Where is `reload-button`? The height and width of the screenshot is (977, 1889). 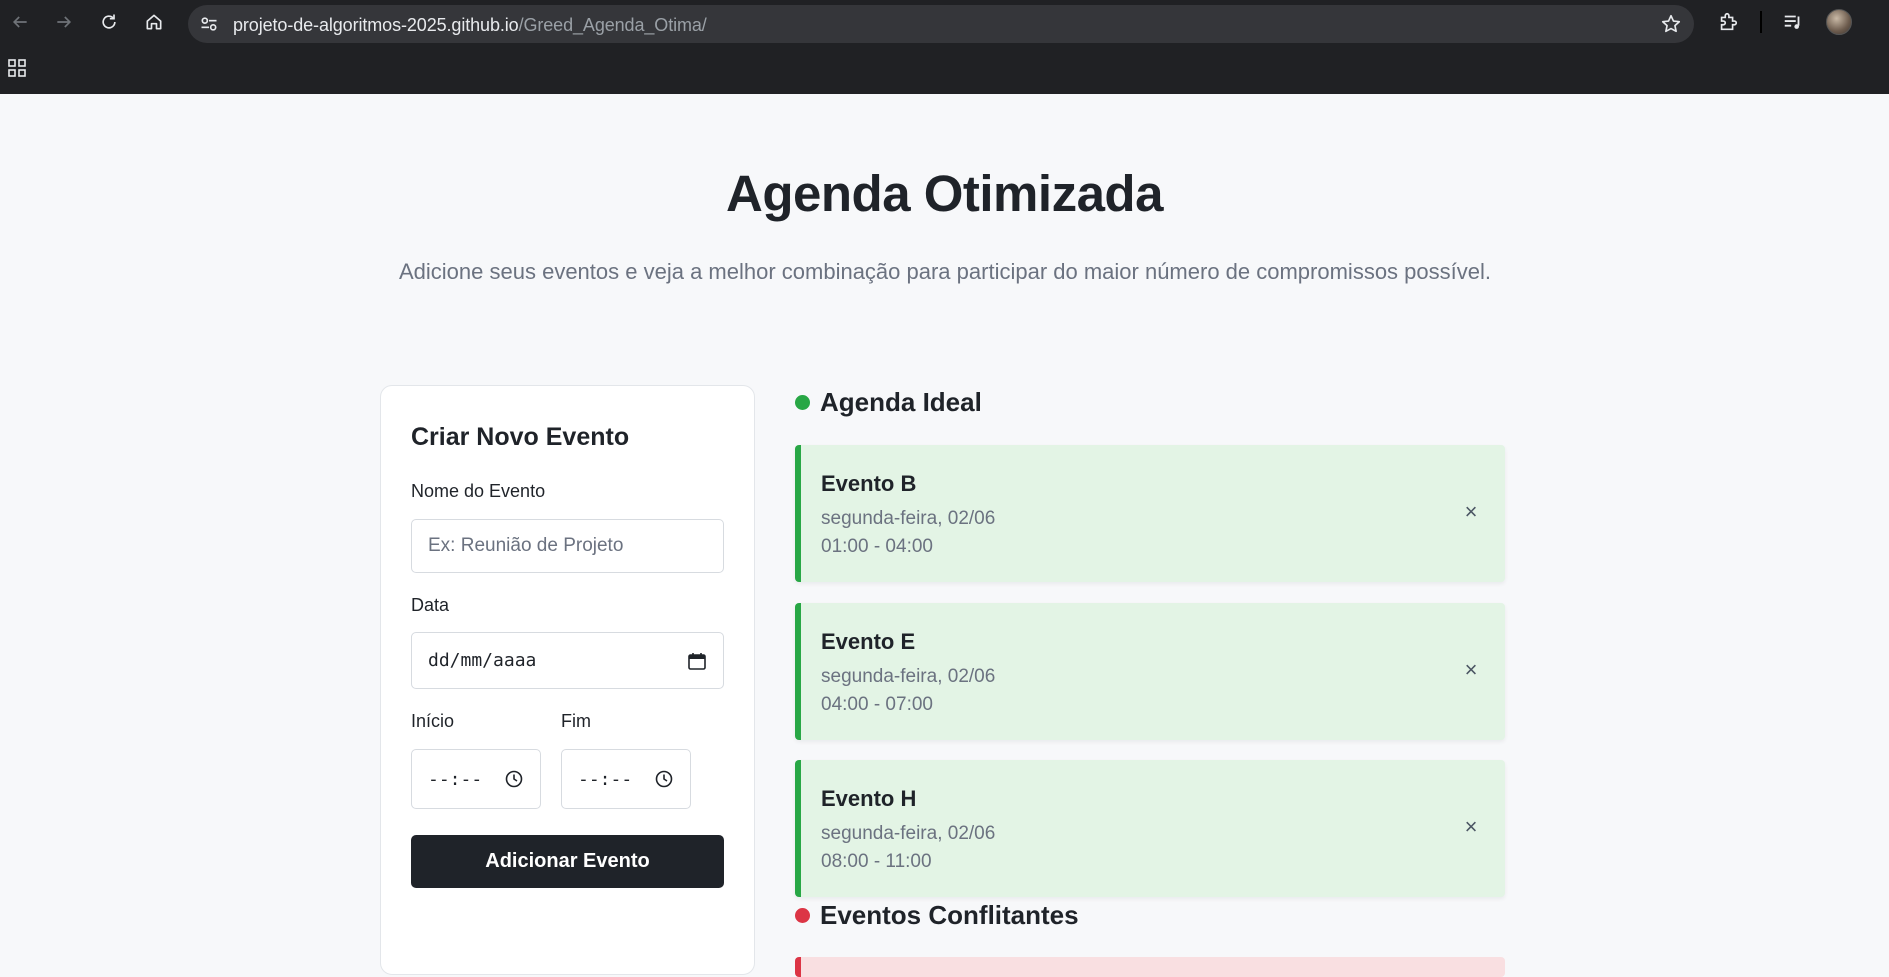 reload-button is located at coordinates (109, 22).